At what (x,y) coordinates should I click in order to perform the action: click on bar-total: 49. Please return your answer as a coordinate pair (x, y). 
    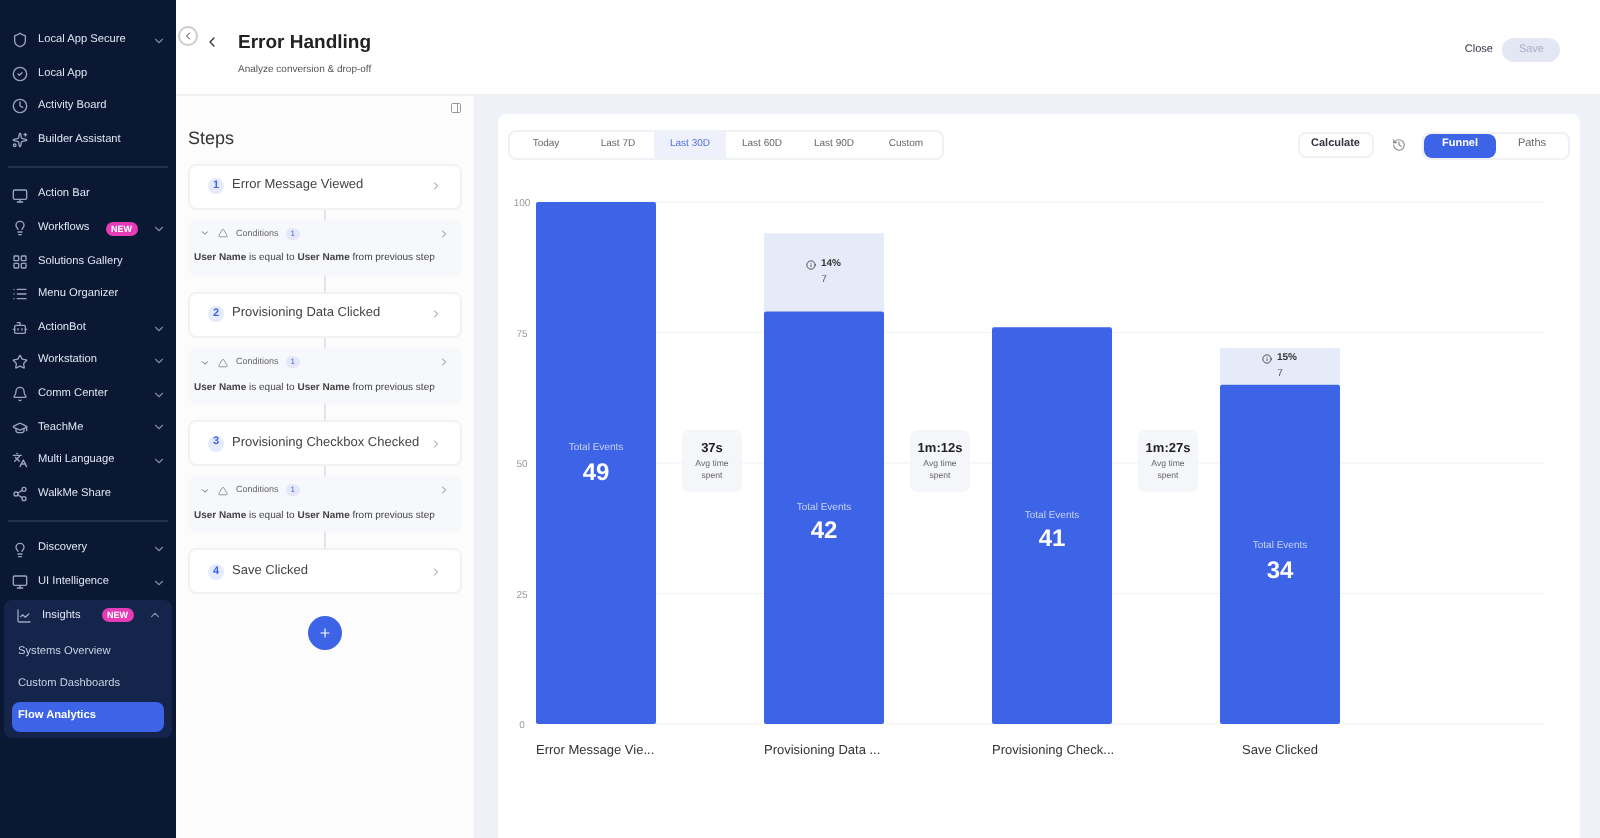
    Looking at the image, I should click on (596, 471).